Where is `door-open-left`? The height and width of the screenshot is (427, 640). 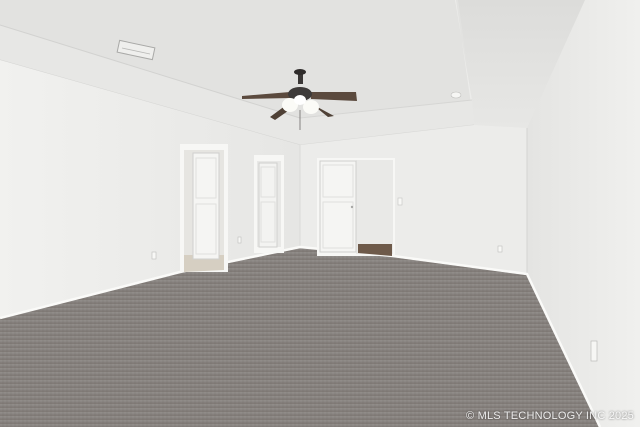
door-open-left is located at coordinates (206, 206).